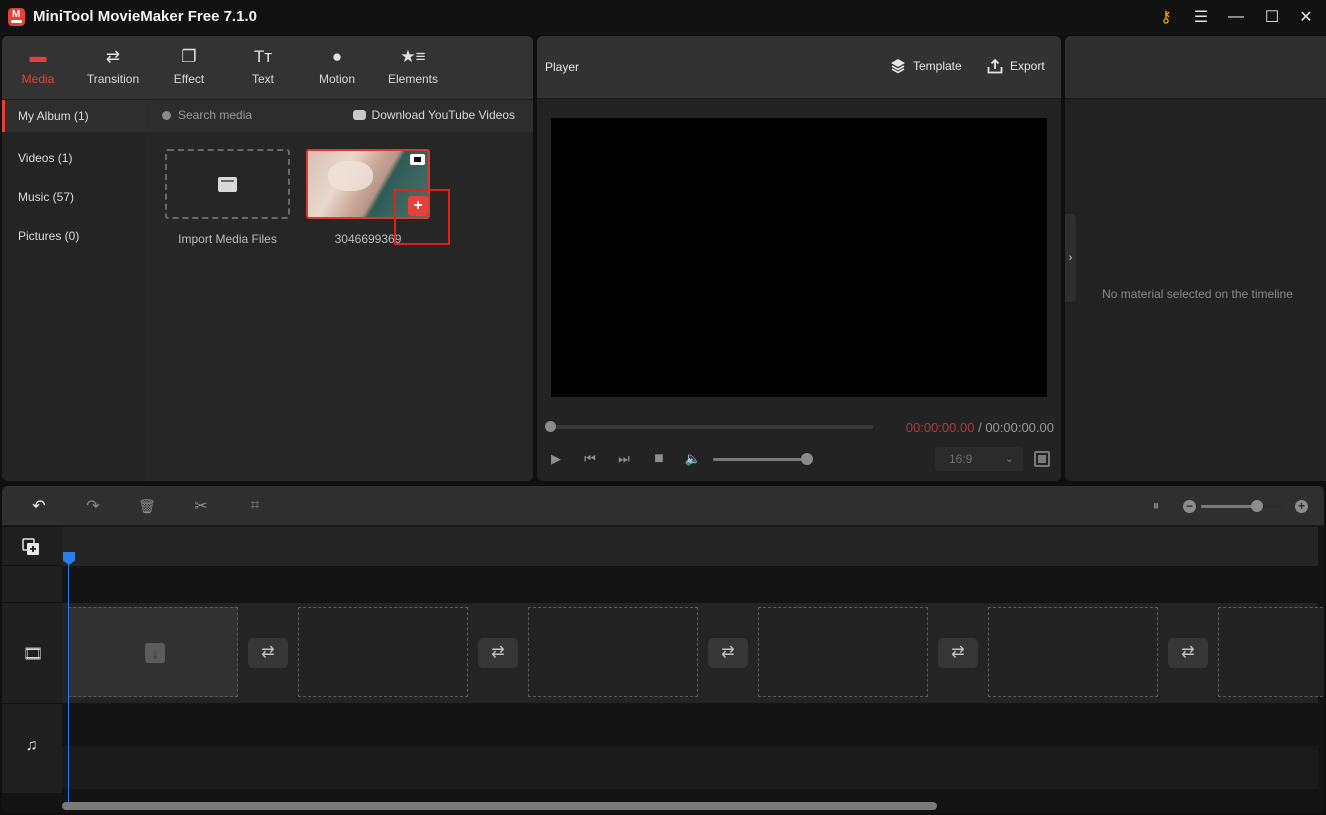 The width and height of the screenshot is (1326, 815). I want to click on motion-icon: ●, so click(337, 56).